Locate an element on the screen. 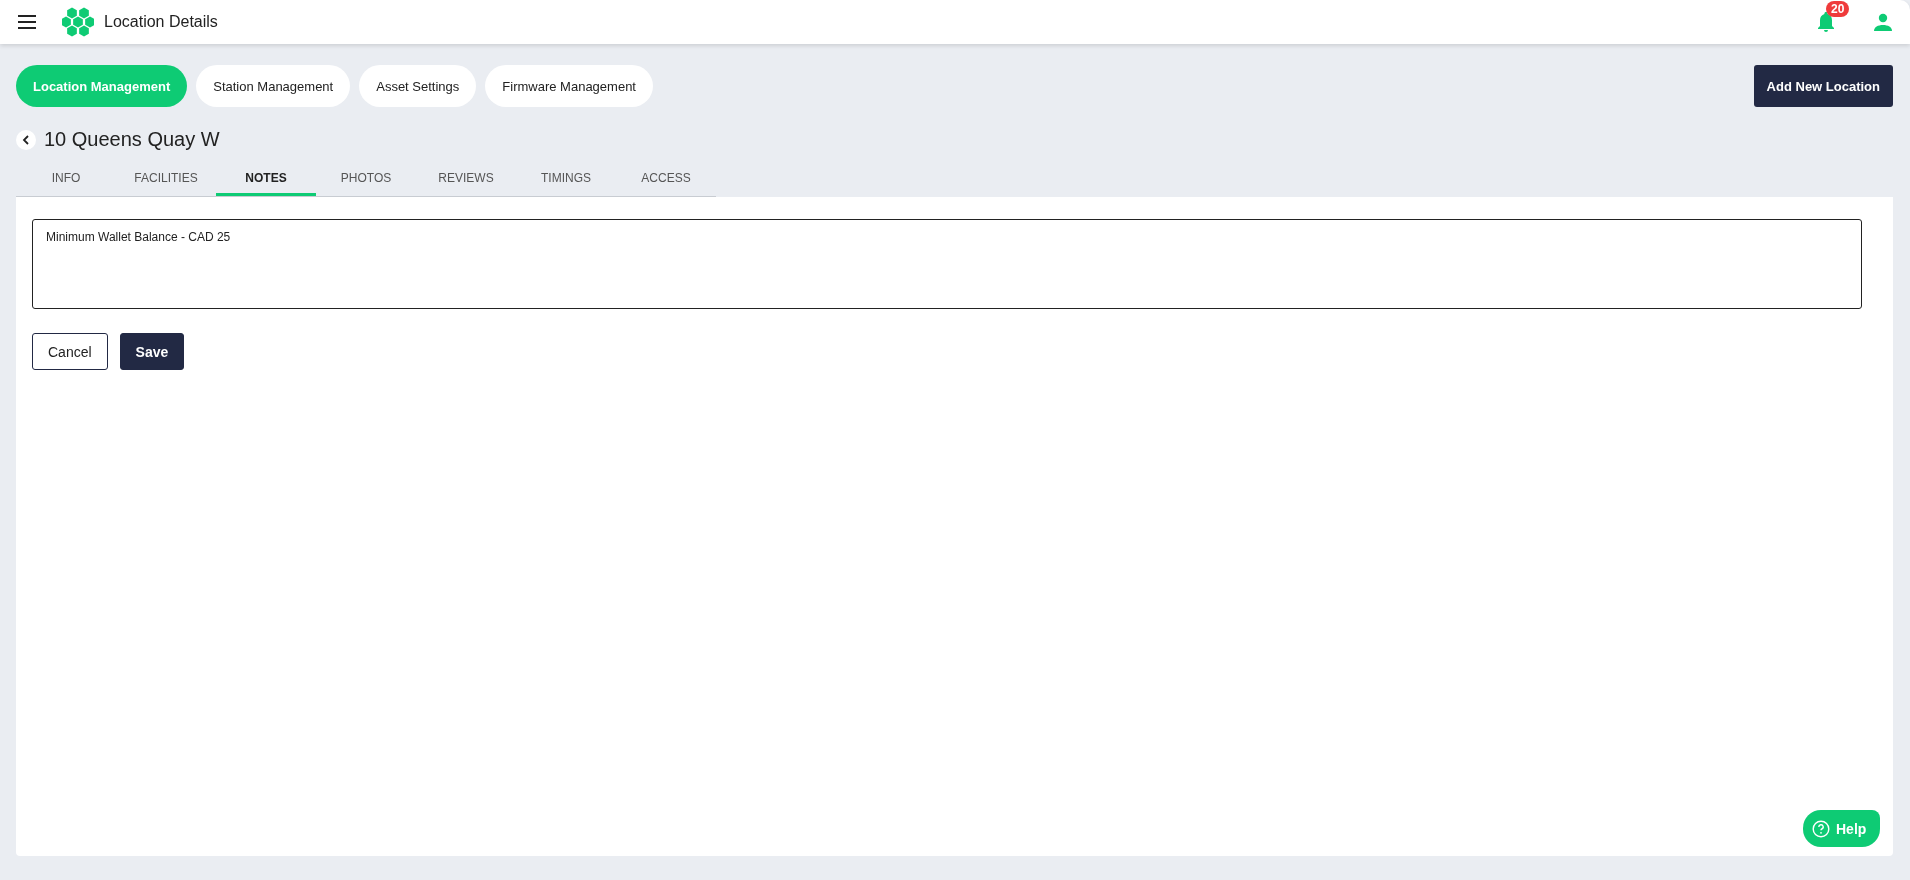  tab: TIMINGS is located at coordinates (566, 179).